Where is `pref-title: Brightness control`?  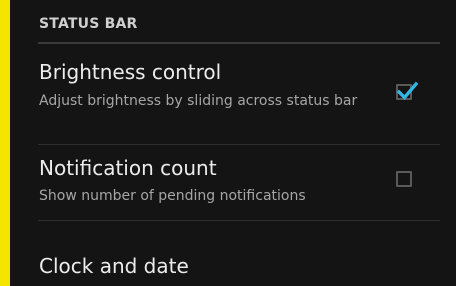 pref-title: Brightness control is located at coordinates (130, 72).